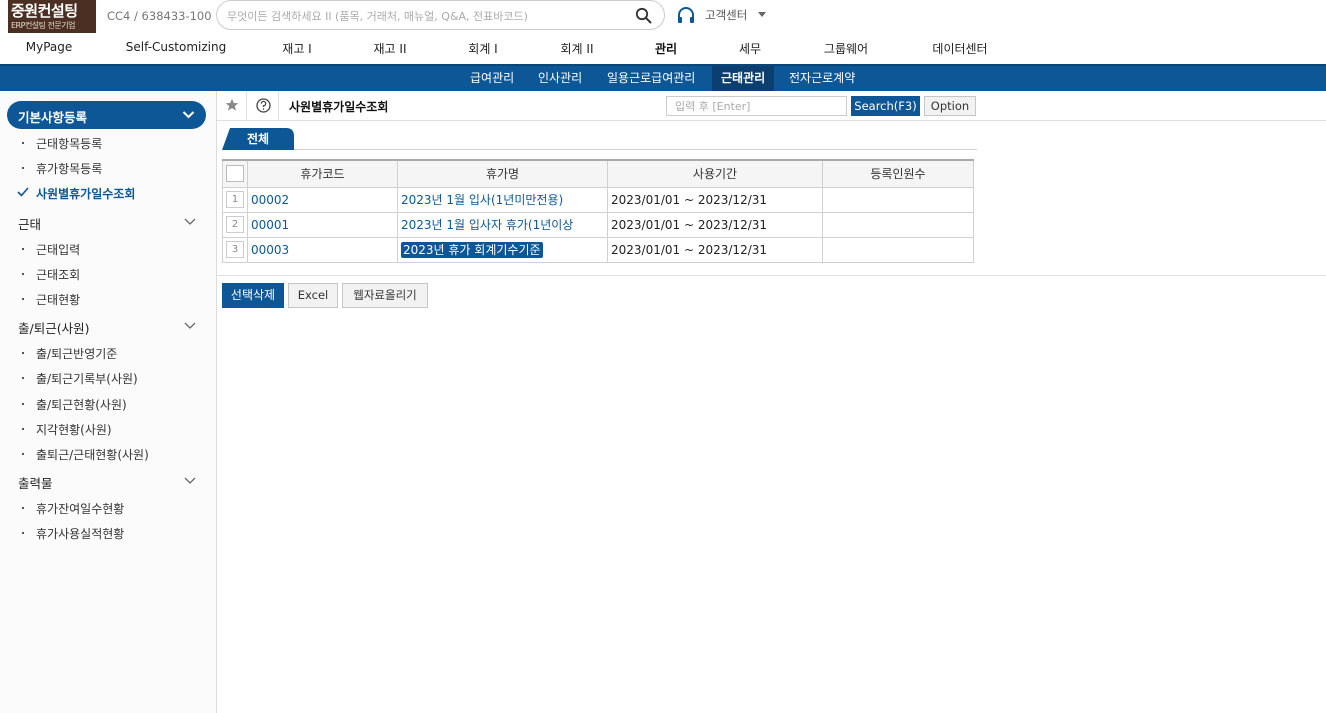  Describe the element at coordinates (53, 327) in the screenshot. I see `sidebar-section-commute: 출/퇴근(사원)` at that location.